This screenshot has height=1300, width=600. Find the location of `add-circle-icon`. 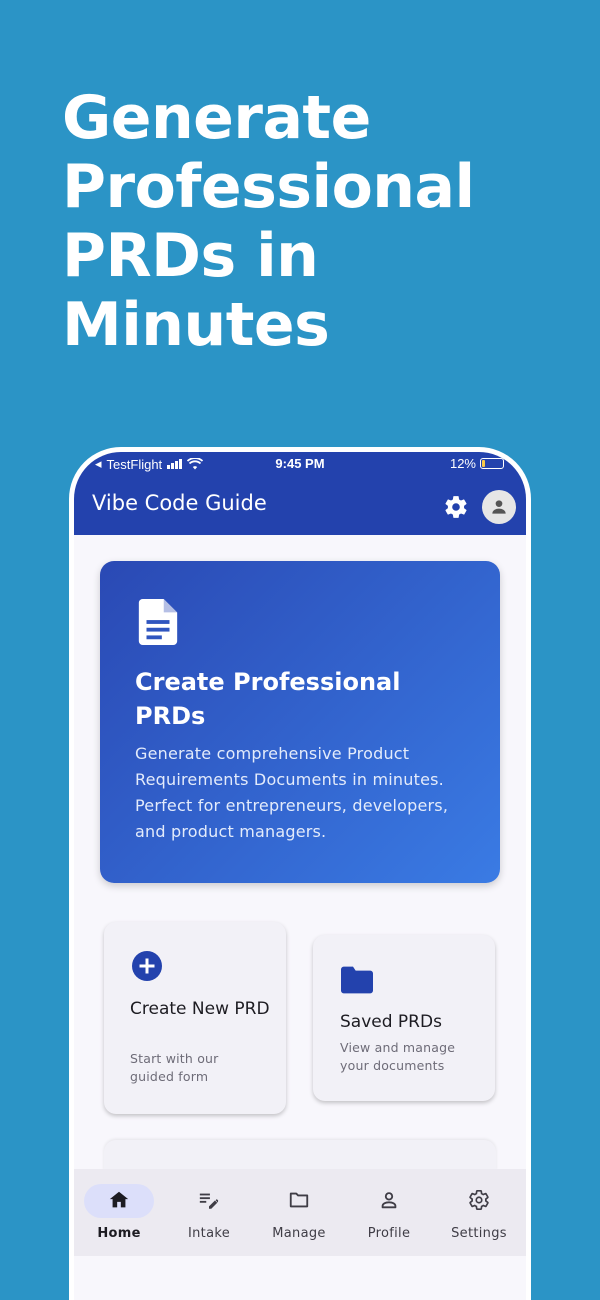

add-circle-icon is located at coordinates (147, 966).